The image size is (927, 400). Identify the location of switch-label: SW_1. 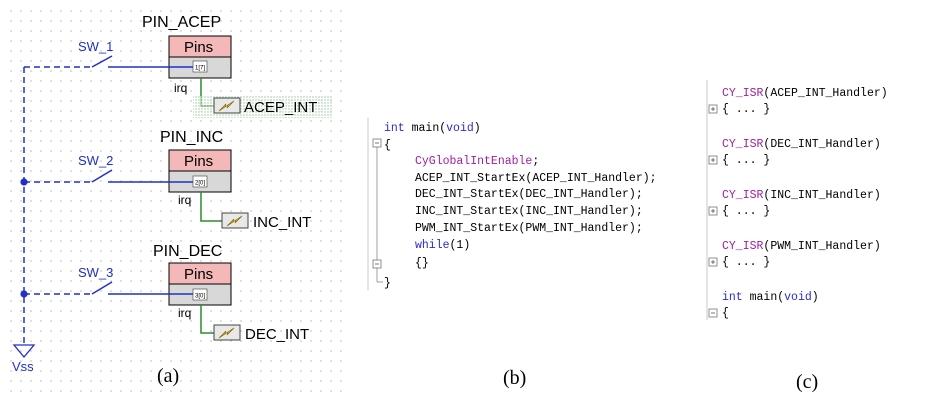
(95, 46).